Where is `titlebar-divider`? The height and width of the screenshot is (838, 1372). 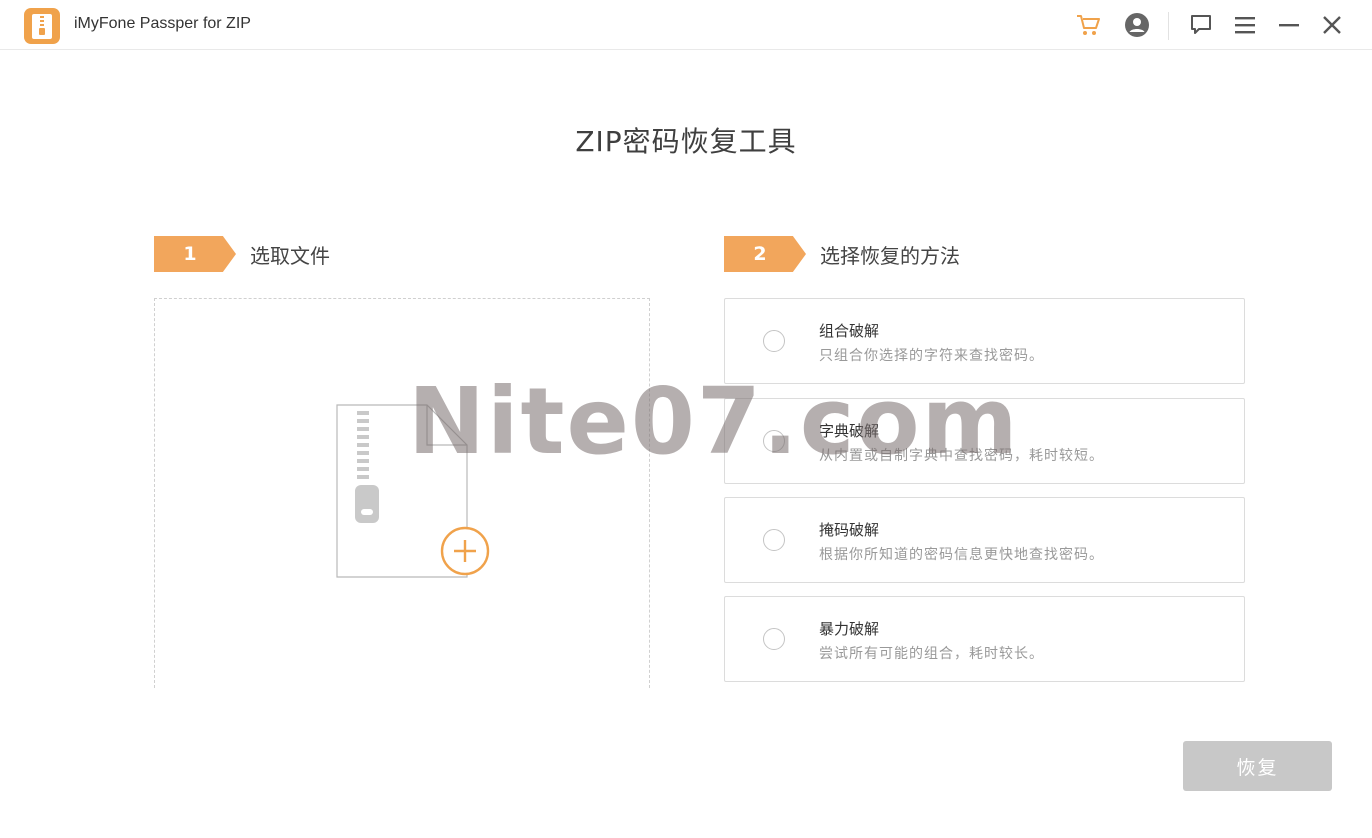 titlebar-divider is located at coordinates (1168, 26).